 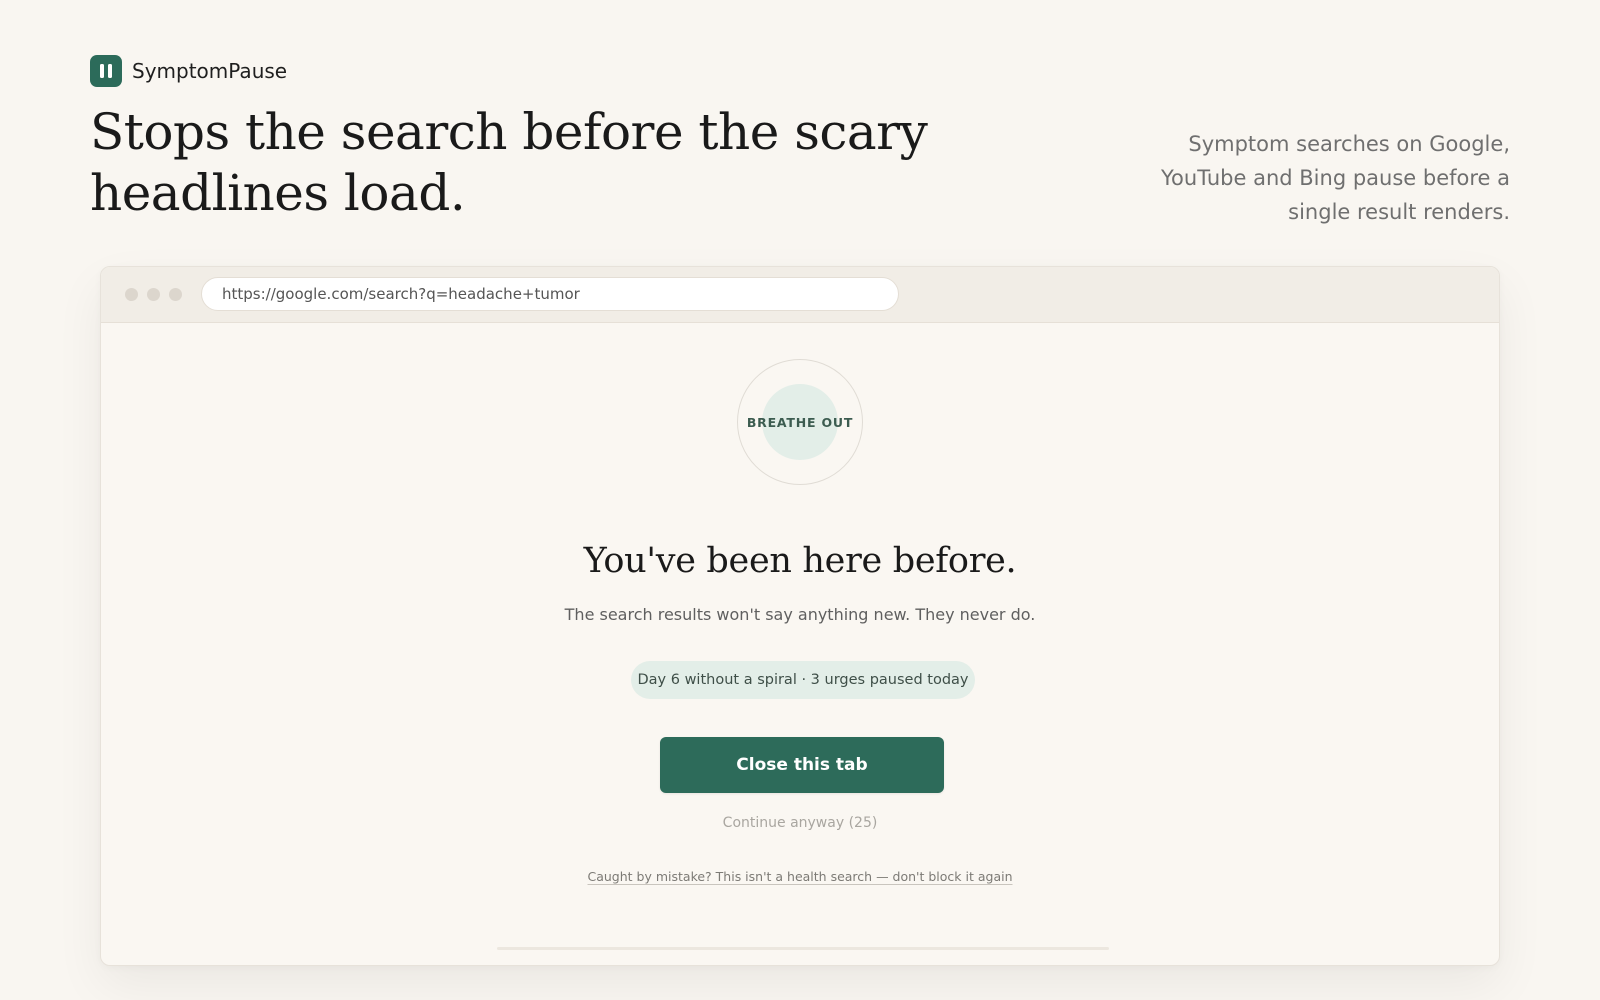 What do you see at coordinates (802, 765) in the screenshot?
I see `close-tab-button: Close this tab` at bounding box center [802, 765].